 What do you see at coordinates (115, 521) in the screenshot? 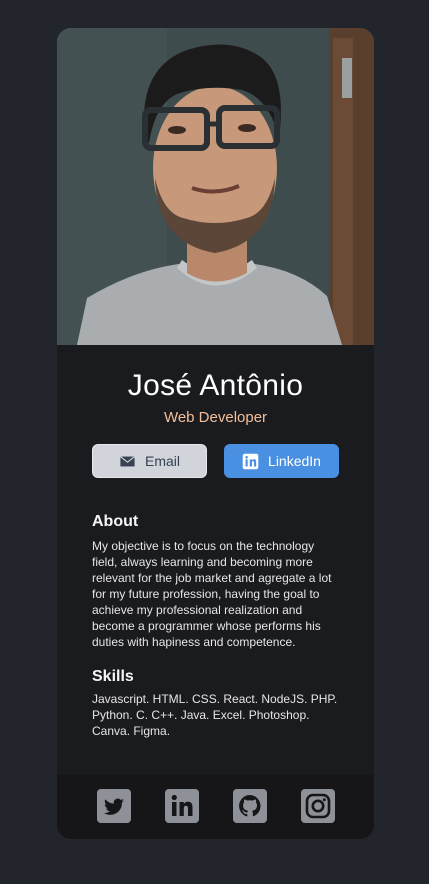
I see `about-title: About` at bounding box center [115, 521].